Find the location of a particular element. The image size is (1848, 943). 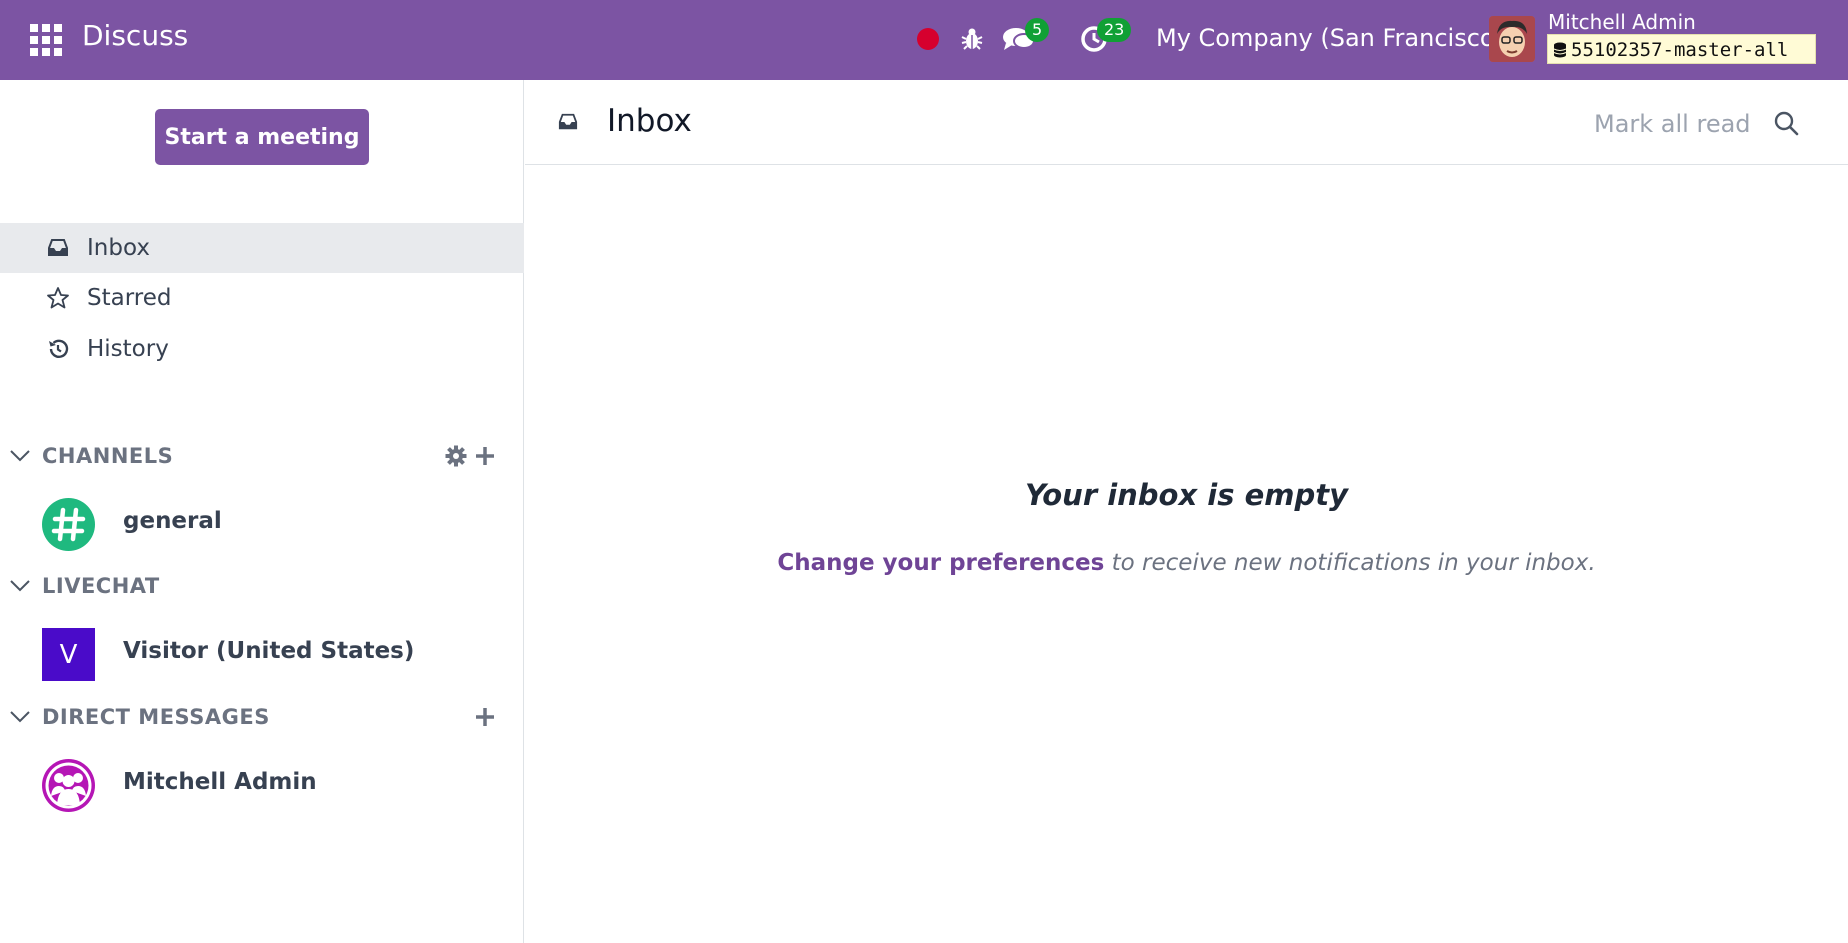

direct-message-item-mitchell-admin: Mitchell Admin is located at coordinates (262, 783).